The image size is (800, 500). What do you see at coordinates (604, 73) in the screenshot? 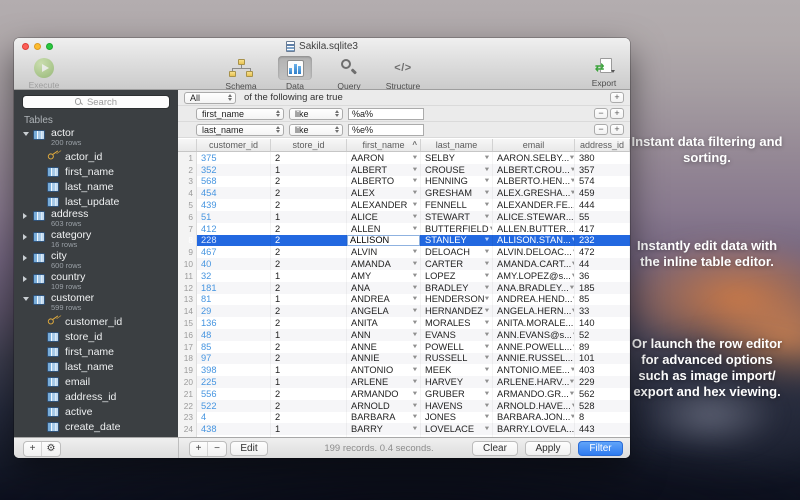
I see `export-button: ⇄ Export` at bounding box center [604, 73].